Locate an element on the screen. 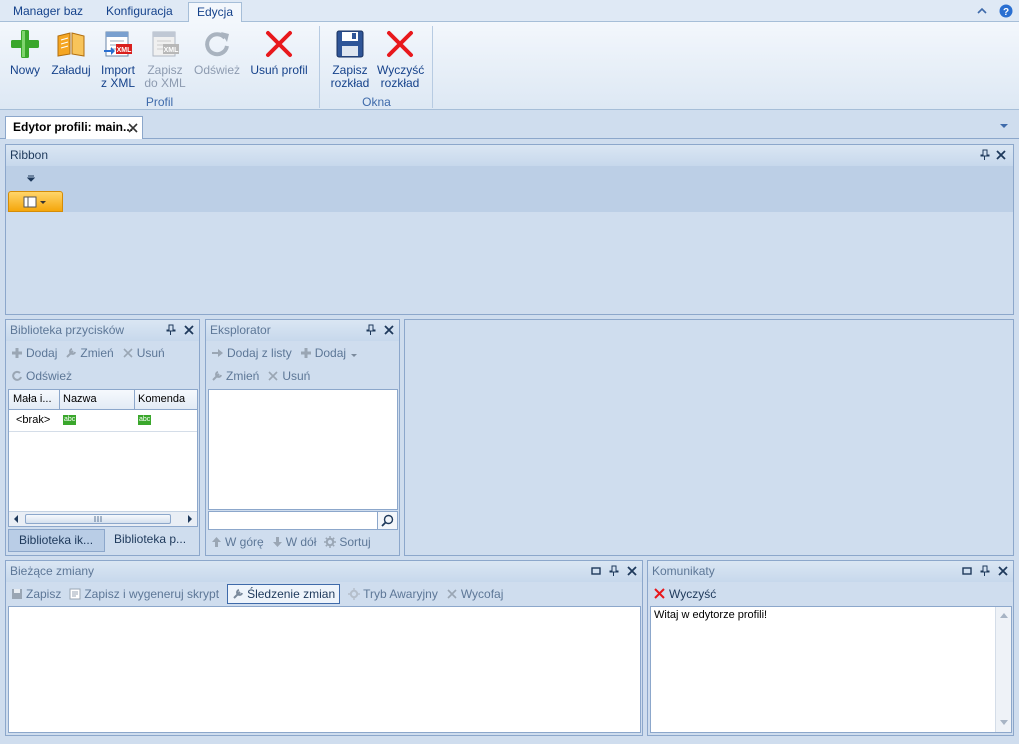 The image size is (1019, 744). new-button: Nowy is located at coordinates (25, 52).